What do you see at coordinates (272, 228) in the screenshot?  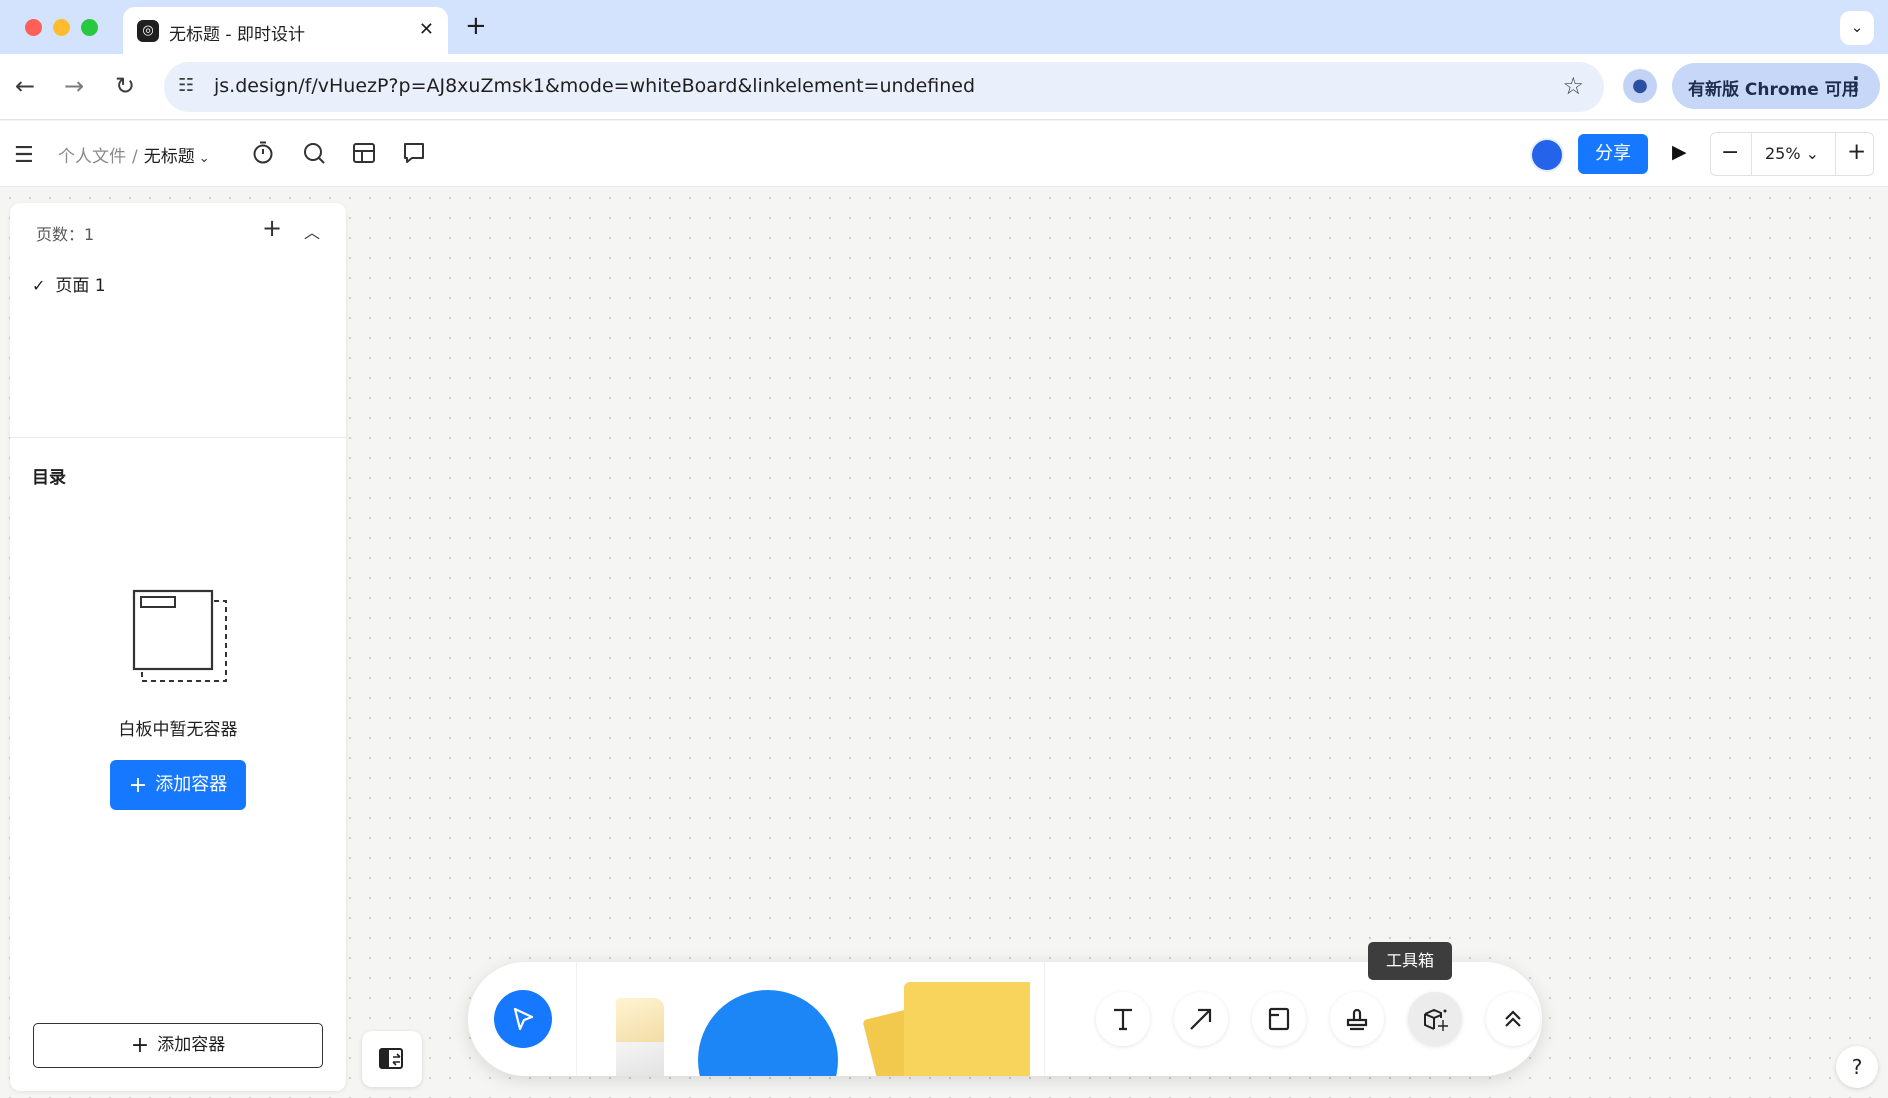 I see `add-page-button: +` at bounding box center [272, 228].